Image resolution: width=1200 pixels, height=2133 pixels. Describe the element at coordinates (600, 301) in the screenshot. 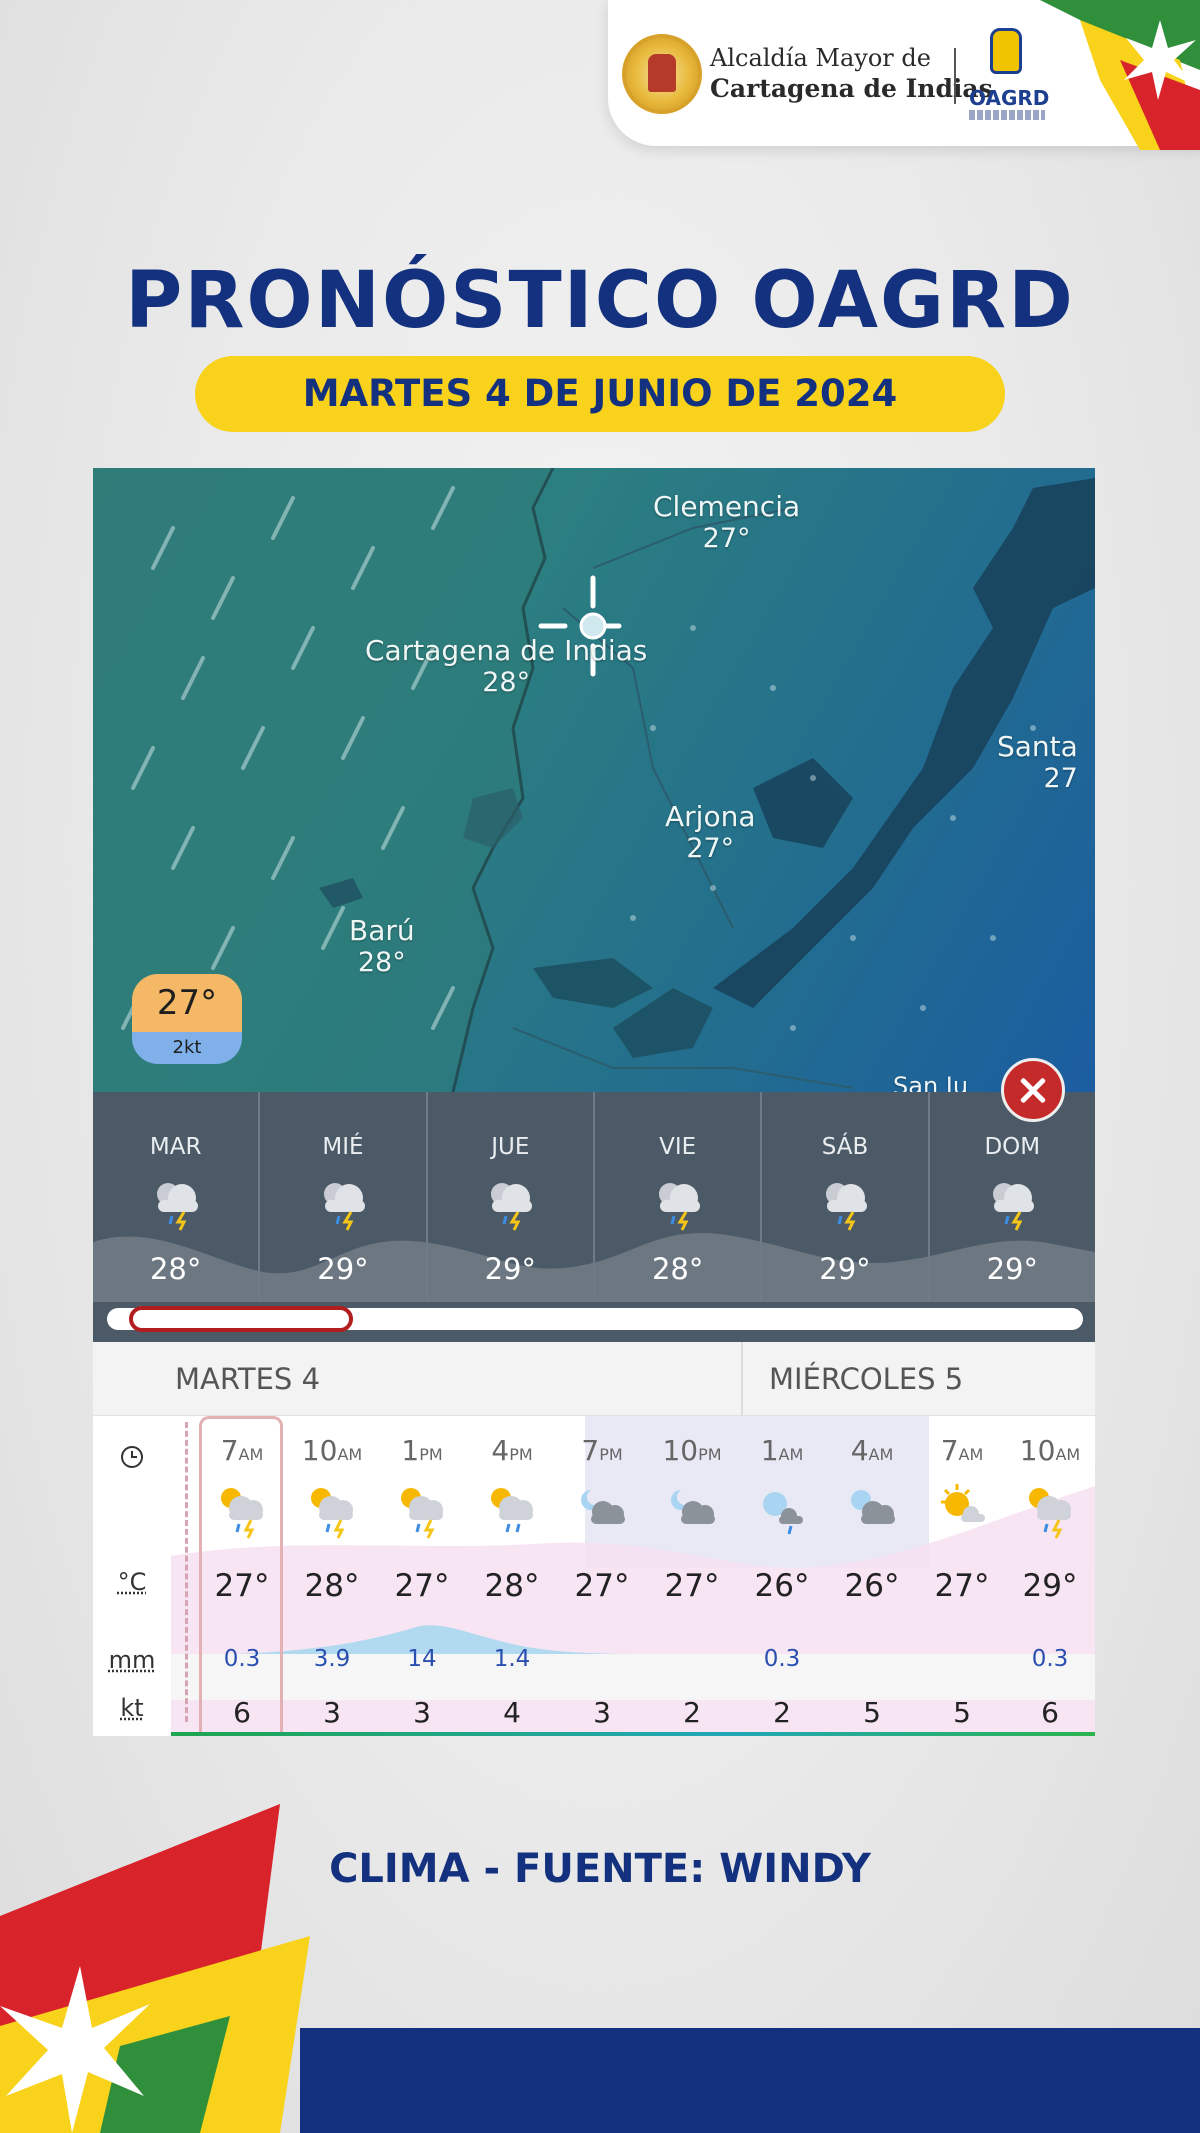

I see `page-title: PRONÓSTICO OAGRD` at that location.